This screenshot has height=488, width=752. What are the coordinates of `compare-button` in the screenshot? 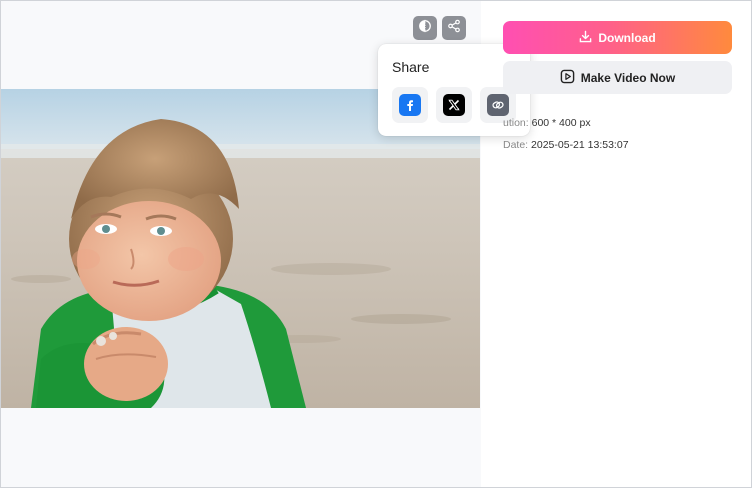 It's located at (425, 28).